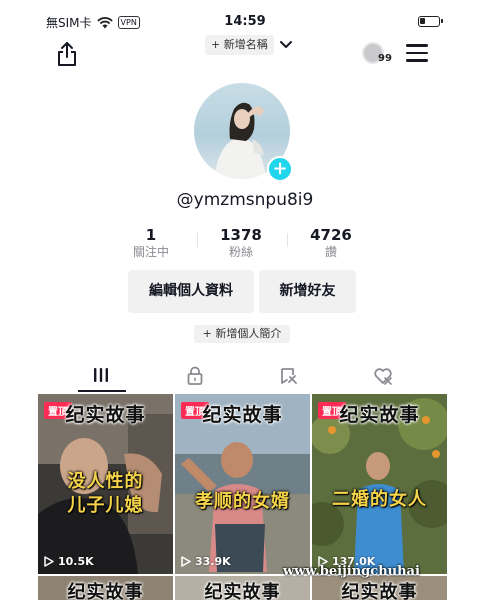 The width and height of the screenshot is (490, 600). I want to click on battery-icon, so click(430, 21).